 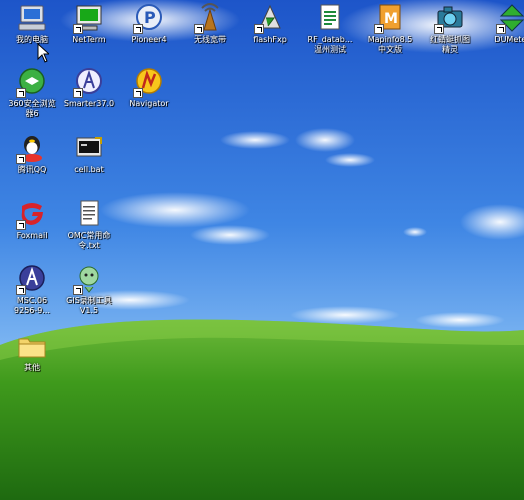 I want to click on desktop-icon: 我的电脑, so click(x=32, y=31).